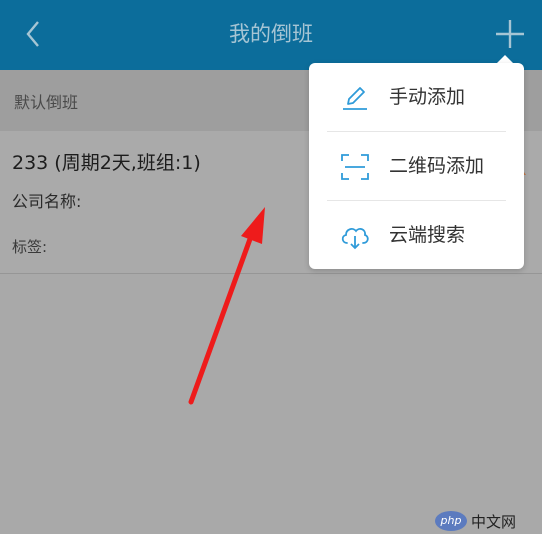 The width and height of the screenshot is (542, 534). I want to click on menu-item-cloud-search: 云端搜索, so click(416, 235).